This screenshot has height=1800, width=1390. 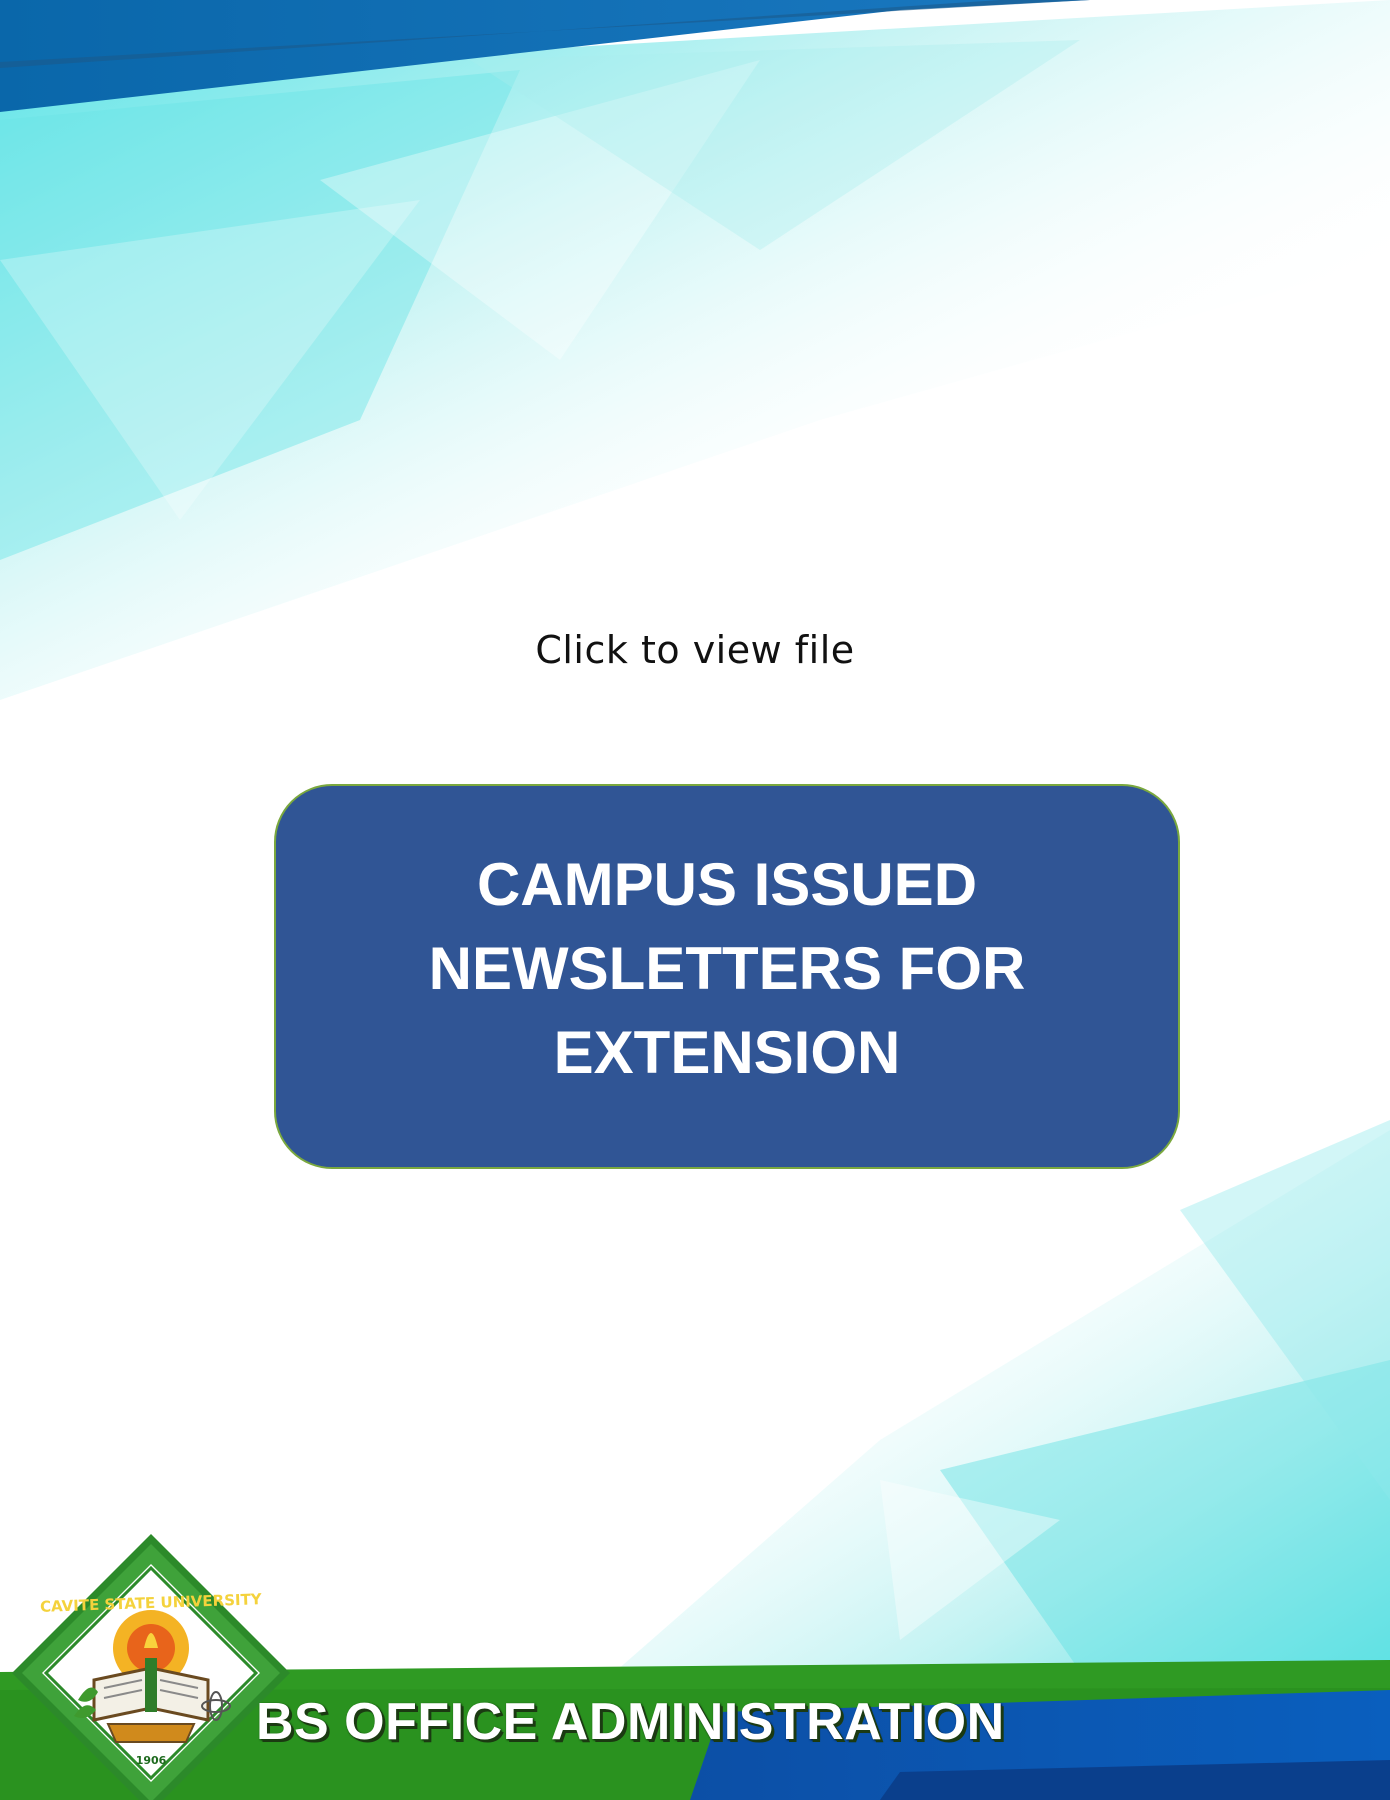 What do you see at coordinates (151, 1760) in the screenshot?
I see `svg-text: 1906` at bounding box center [151, 1760].